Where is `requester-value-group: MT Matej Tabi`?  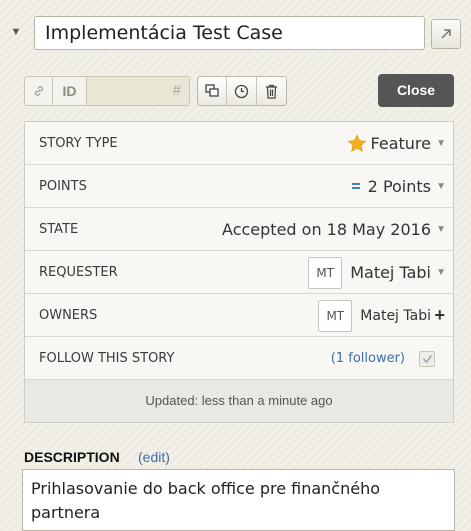
requester-value-group: MT Matej Tabi is located at coordinates (369, 272).